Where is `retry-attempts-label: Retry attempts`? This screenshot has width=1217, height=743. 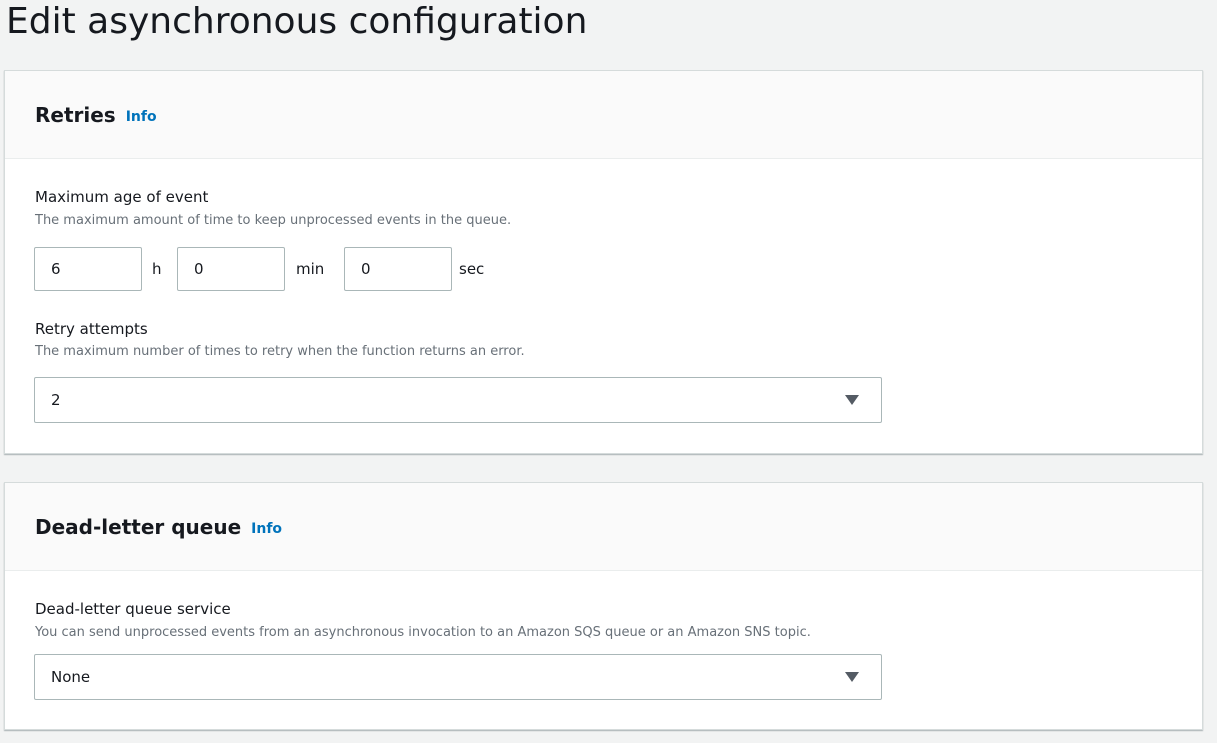 retry-attempts-label: Retry attempts is located at coordinates (91, 329).